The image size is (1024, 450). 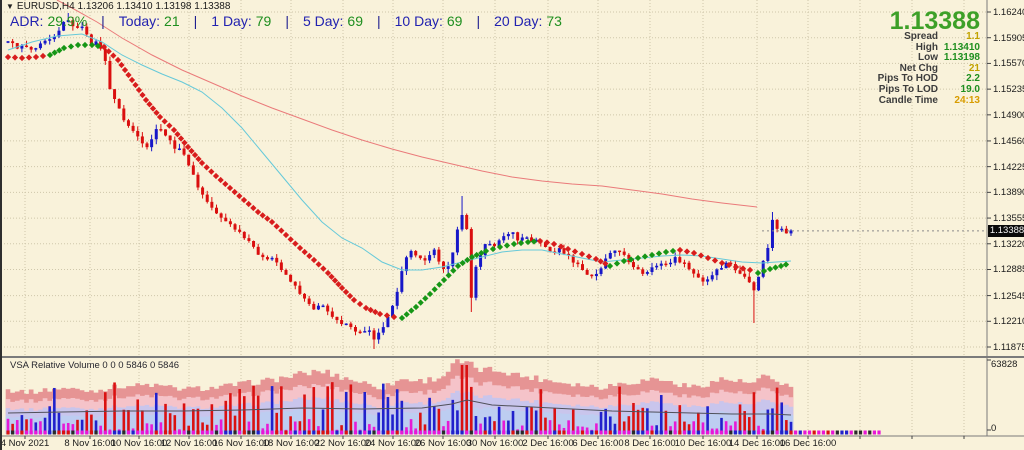 I want to click on quote-row-label: Pips To HOD, so click(x=907, y=79).